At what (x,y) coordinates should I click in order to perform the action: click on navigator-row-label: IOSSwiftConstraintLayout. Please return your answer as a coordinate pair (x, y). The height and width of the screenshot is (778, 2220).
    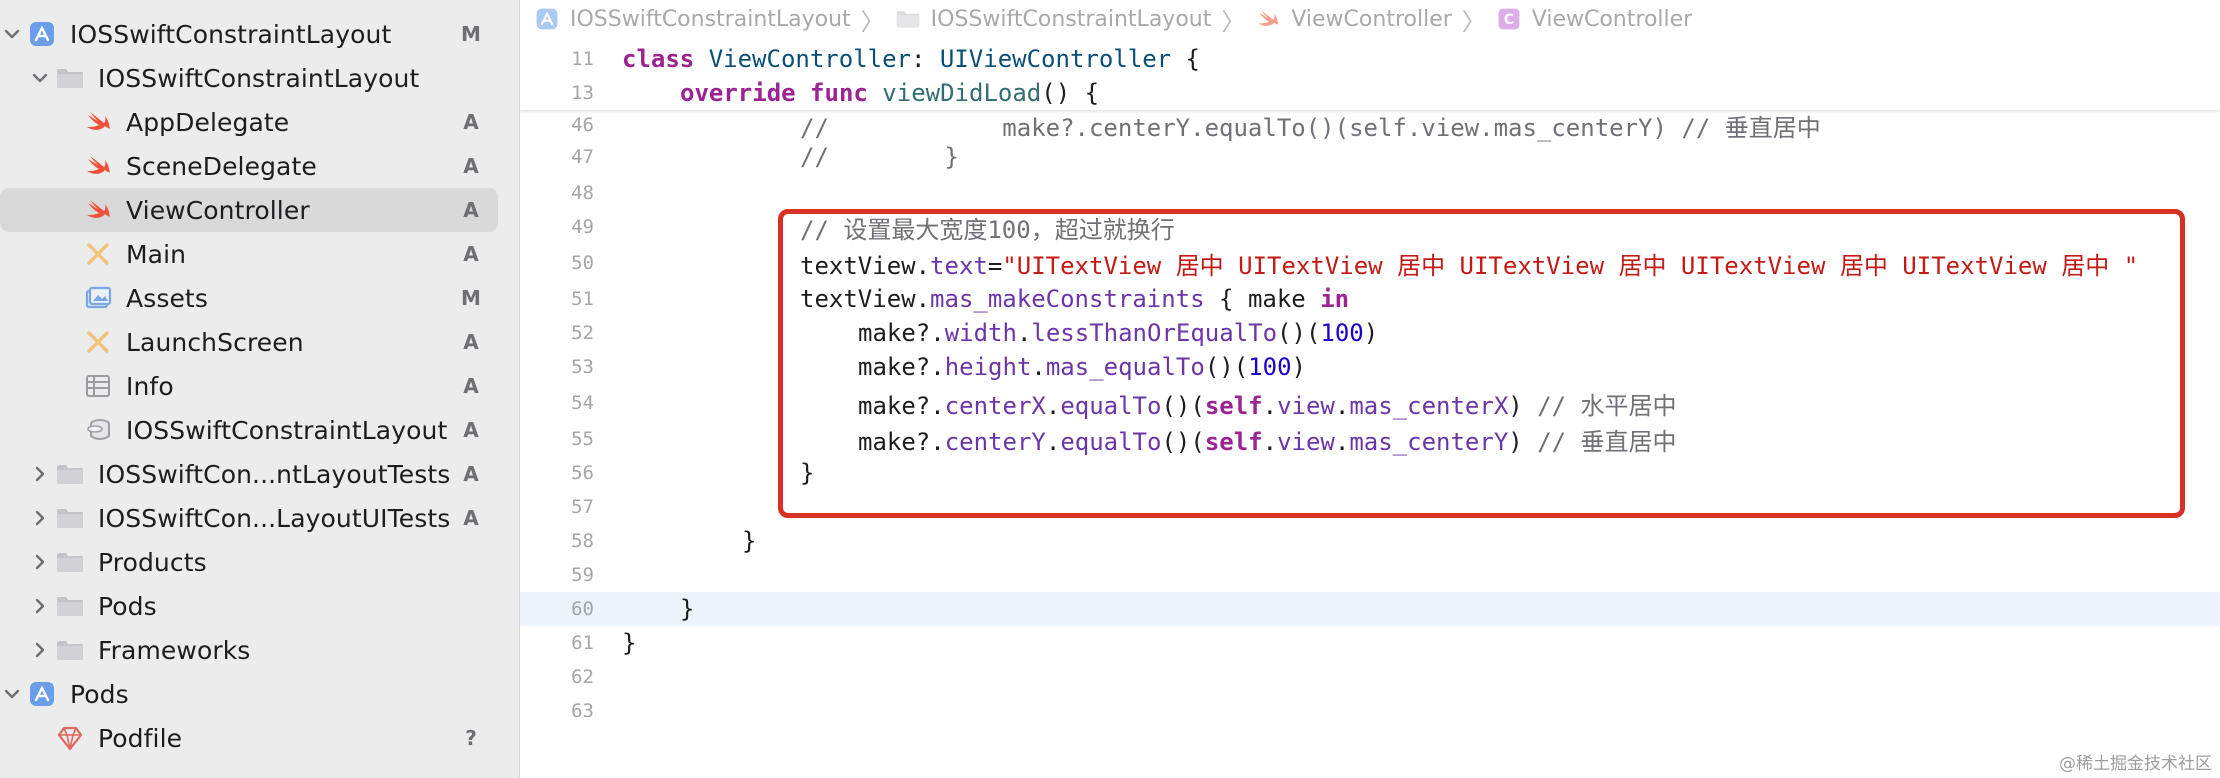
    Looking at the image, I should click on (287, 430).